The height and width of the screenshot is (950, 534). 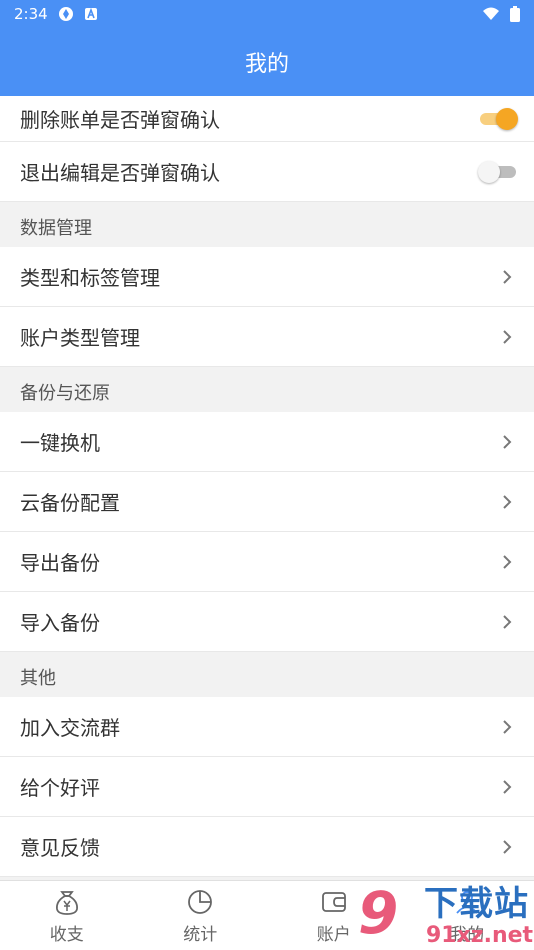 What do you see at coordinates (56, 228) in the screenshot?
I see `section-header-data-management: 数据管理` at bounding box center [56, 228].